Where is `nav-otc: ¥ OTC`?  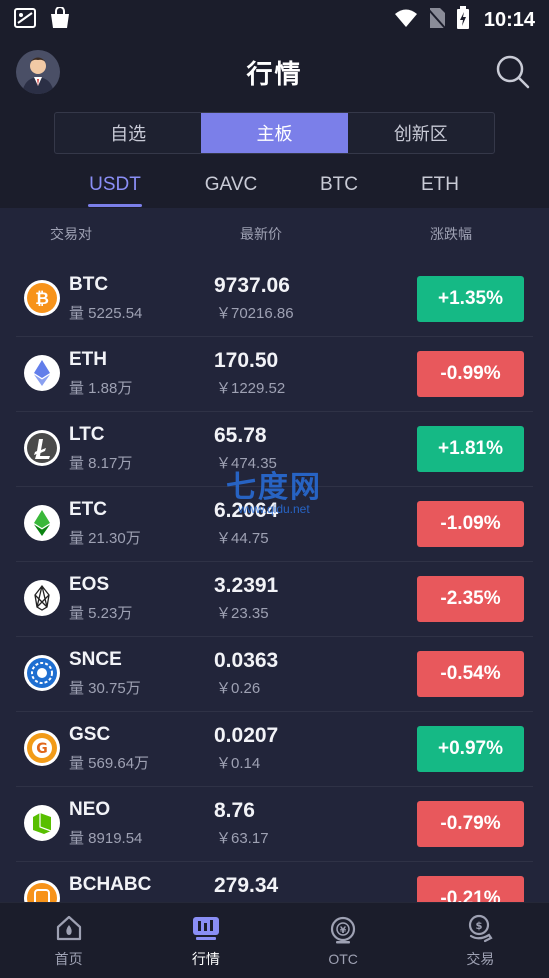
nav-otc: ¥ OTC is located at coordinates (343, 940).